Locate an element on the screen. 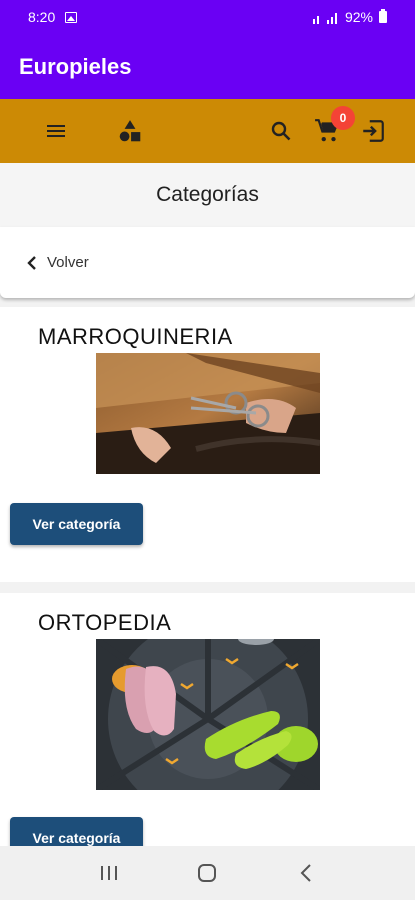 The width and height of the screenshot is (415, 900). logout-button is located at coordinates (373, 131).